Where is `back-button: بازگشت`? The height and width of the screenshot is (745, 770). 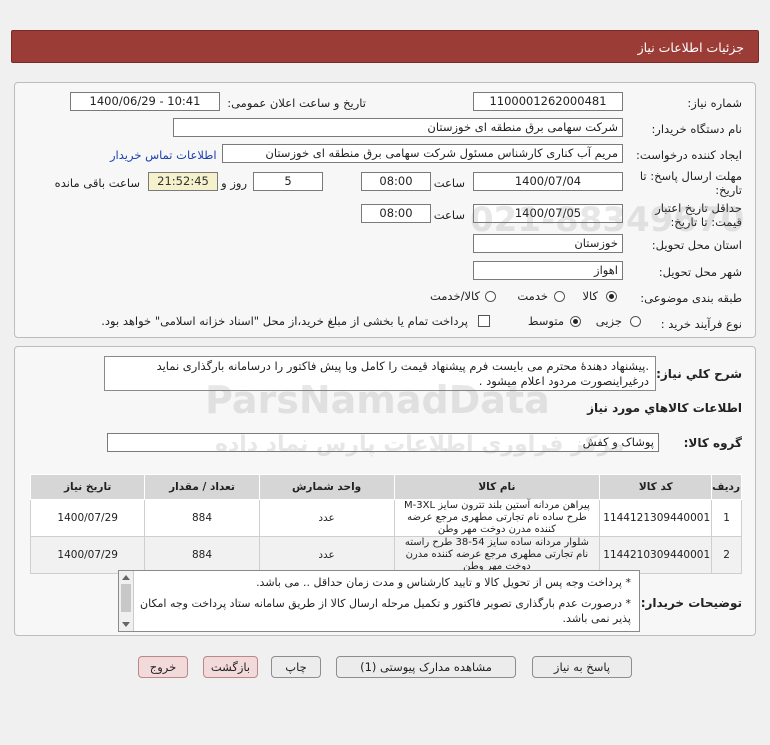 back-button: بازگشت is located at coordinates (230, 667).